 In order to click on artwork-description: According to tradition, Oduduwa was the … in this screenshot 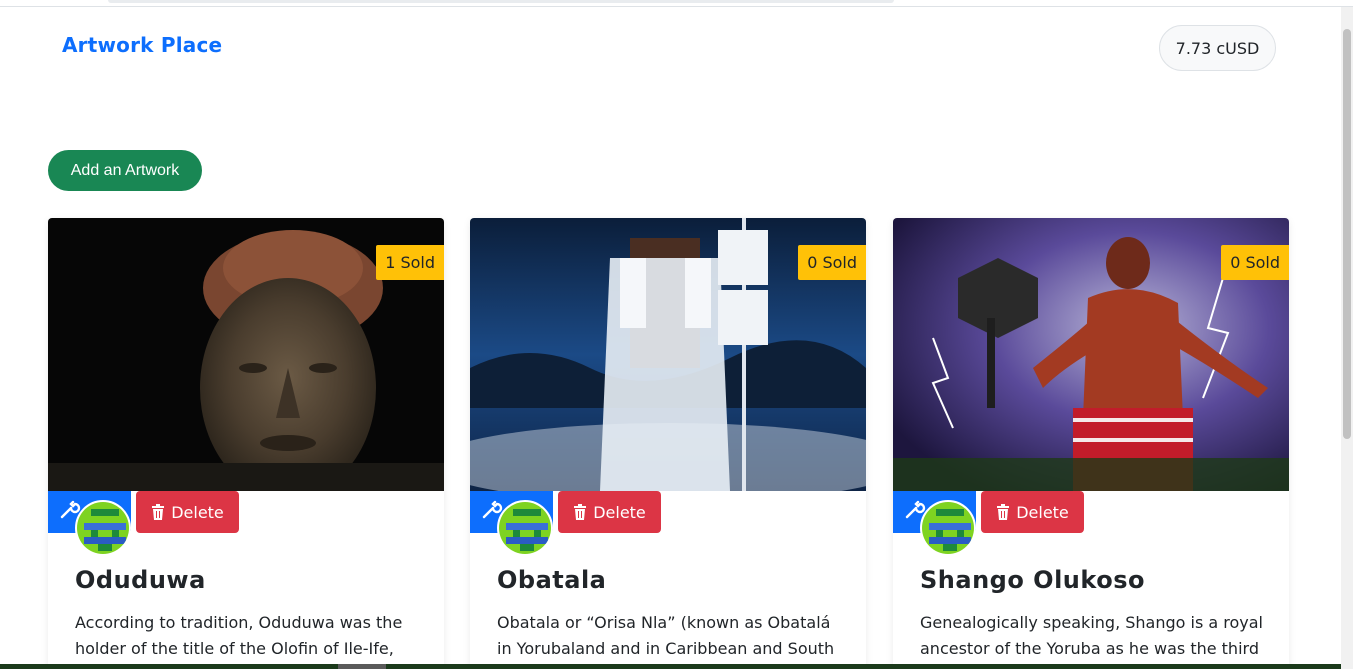, I will do `click(239, 635)`.